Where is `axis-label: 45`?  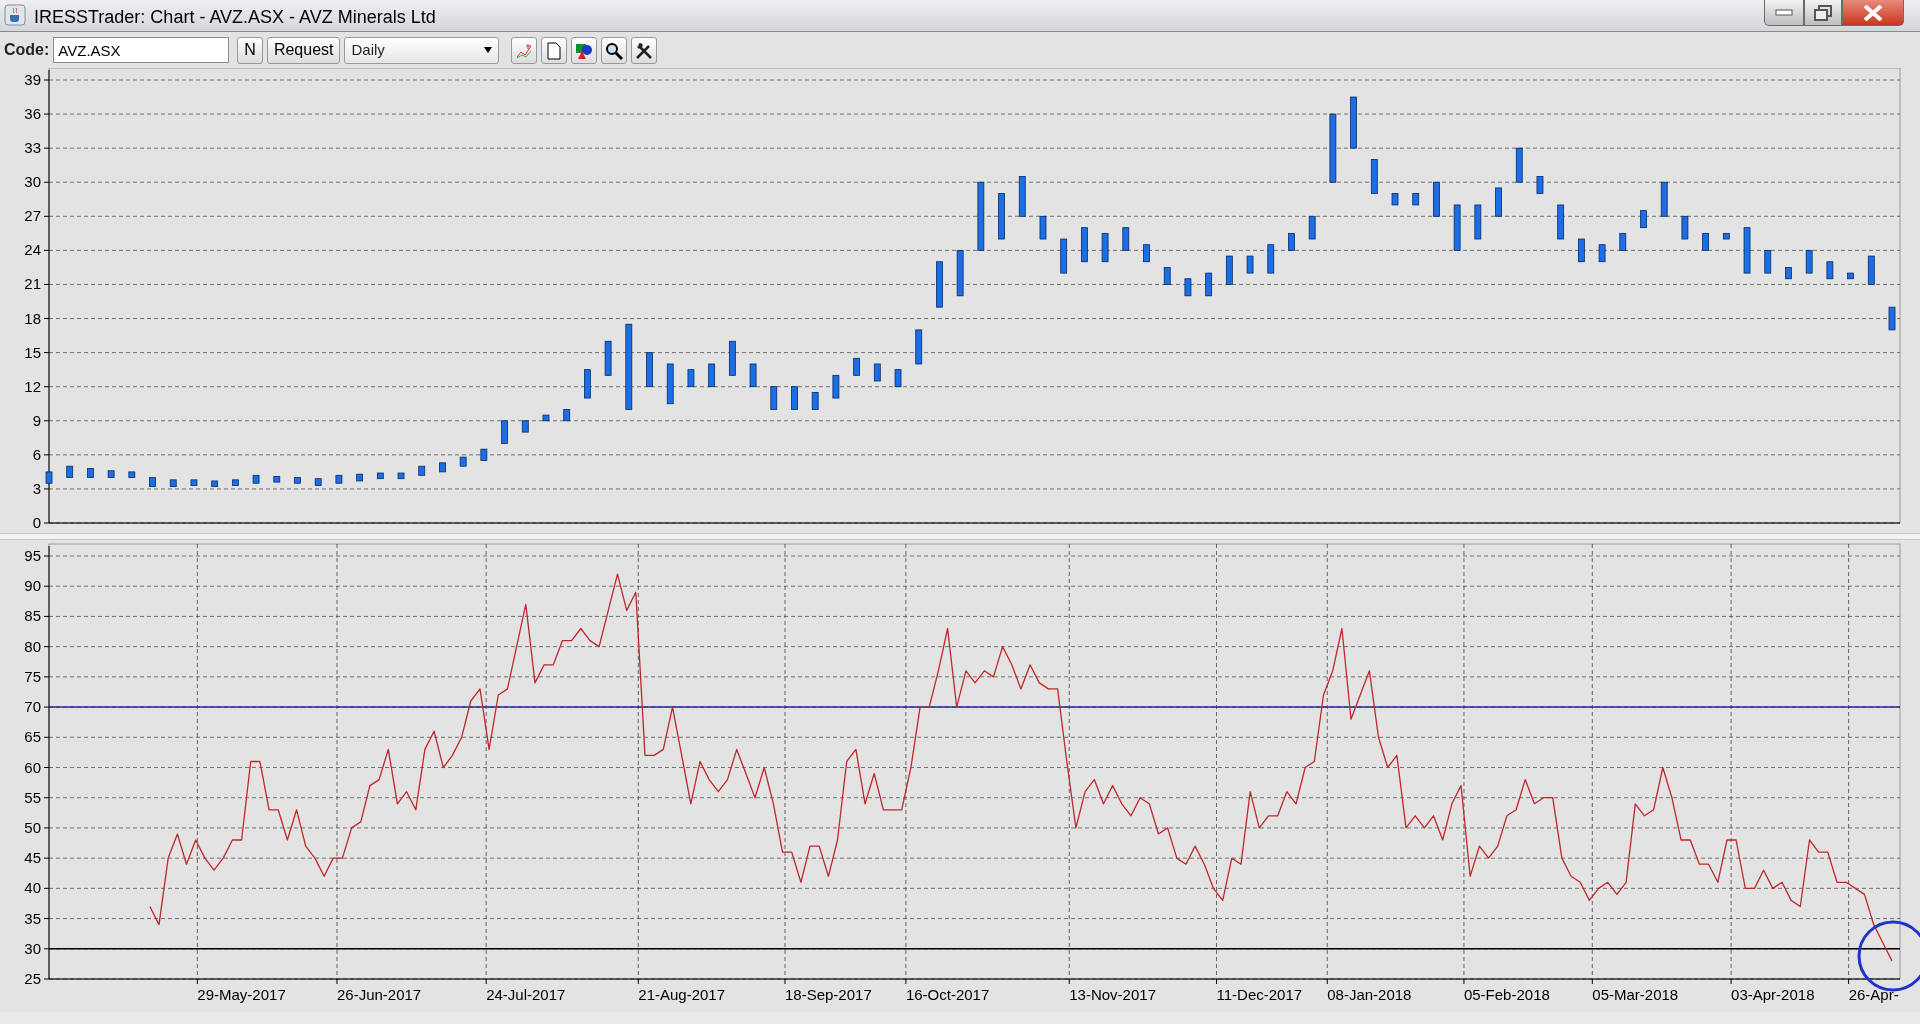 axis-label: 45 is located at coordinates (32, 858).